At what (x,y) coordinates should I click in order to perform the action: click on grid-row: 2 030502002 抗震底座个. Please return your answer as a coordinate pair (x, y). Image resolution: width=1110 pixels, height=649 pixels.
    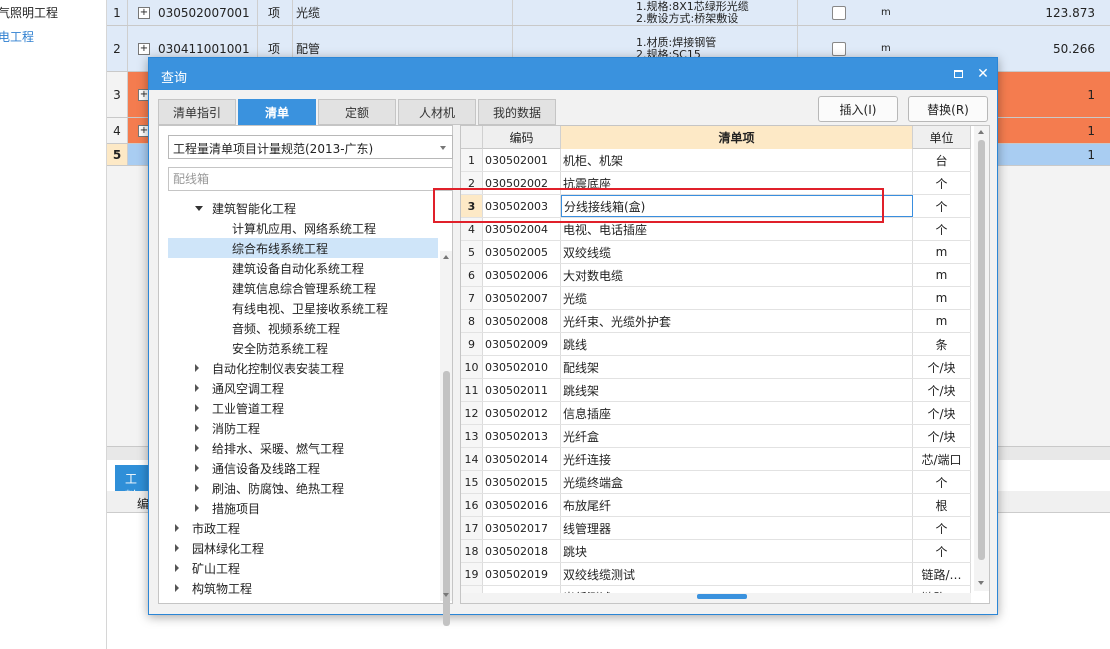
    Looking at the image, I should click on (716, 183).